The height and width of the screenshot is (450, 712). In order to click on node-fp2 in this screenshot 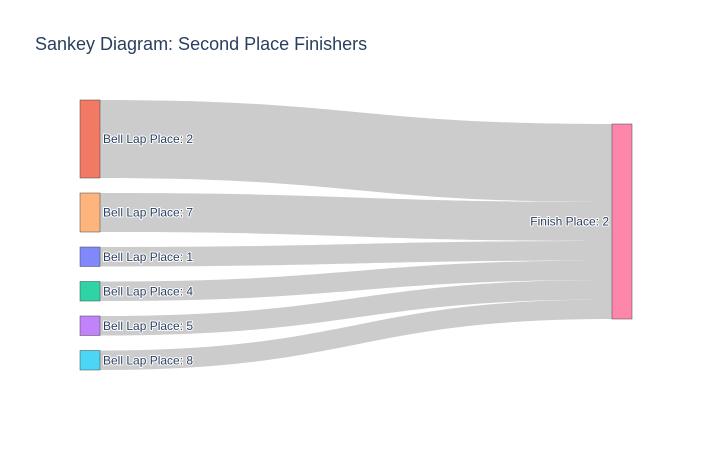, I will do `click(622, 221)`.